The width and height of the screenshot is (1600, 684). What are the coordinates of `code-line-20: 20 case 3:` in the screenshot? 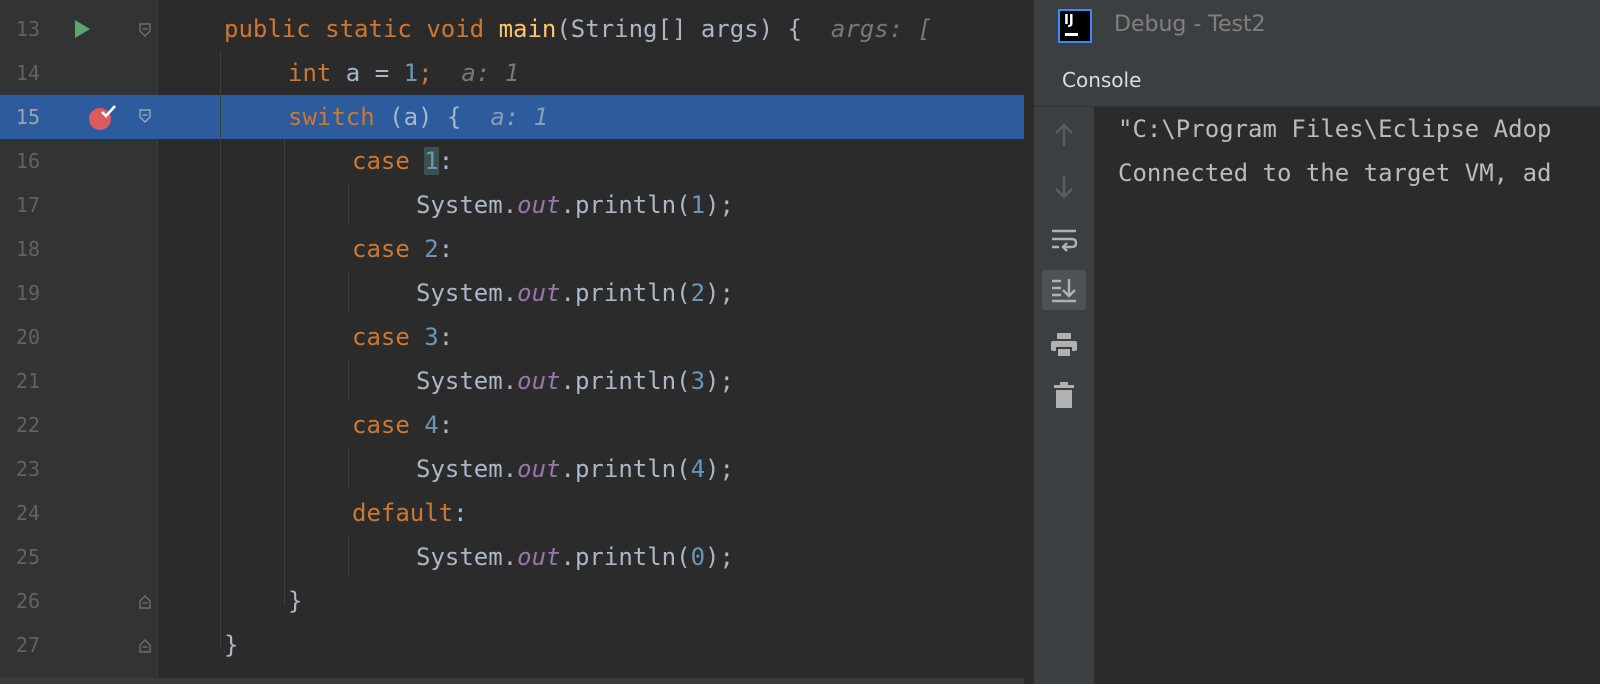 It's located at (512, 337).